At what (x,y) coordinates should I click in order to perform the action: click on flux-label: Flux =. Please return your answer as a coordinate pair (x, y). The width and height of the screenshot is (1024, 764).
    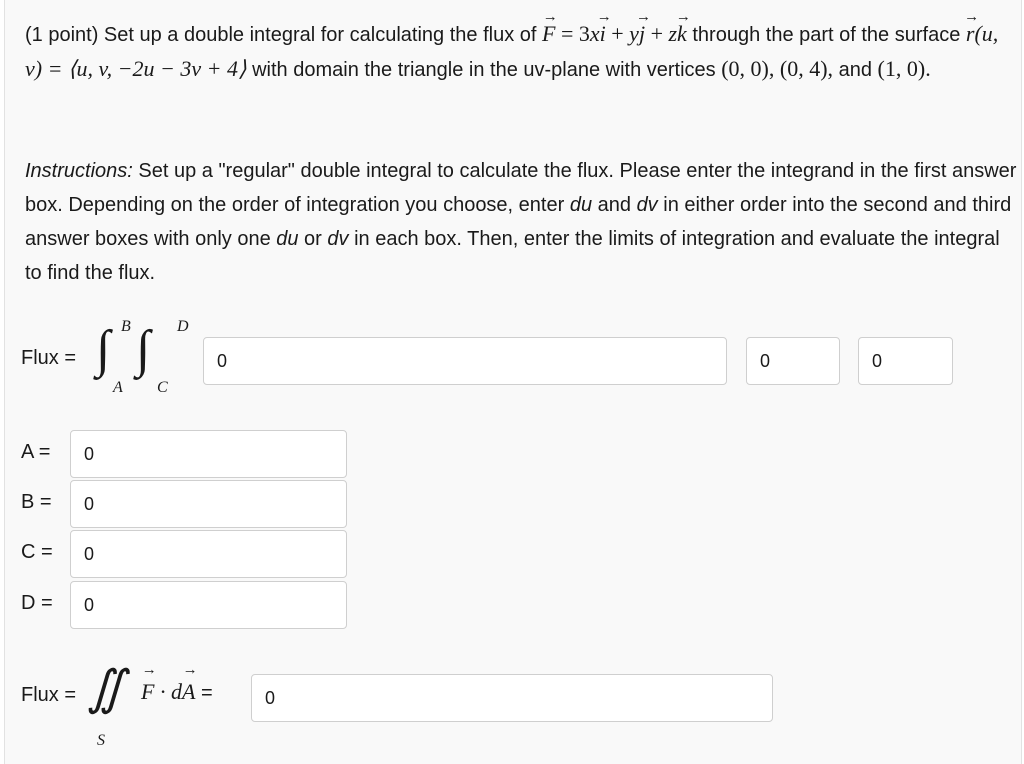
    Looking at the image, I should click on (49, 358).